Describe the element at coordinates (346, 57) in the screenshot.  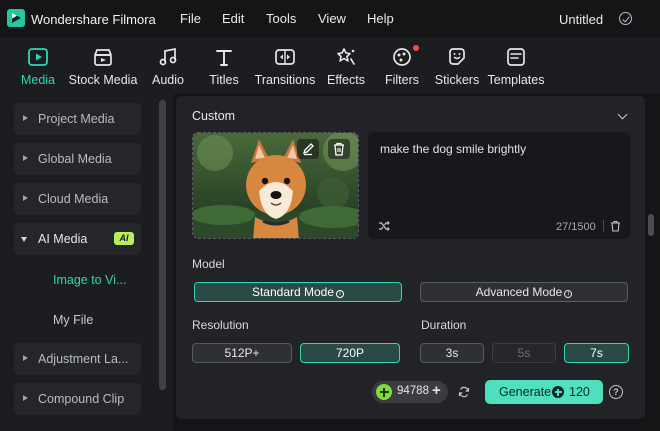
I see `effects-icon` at that location.